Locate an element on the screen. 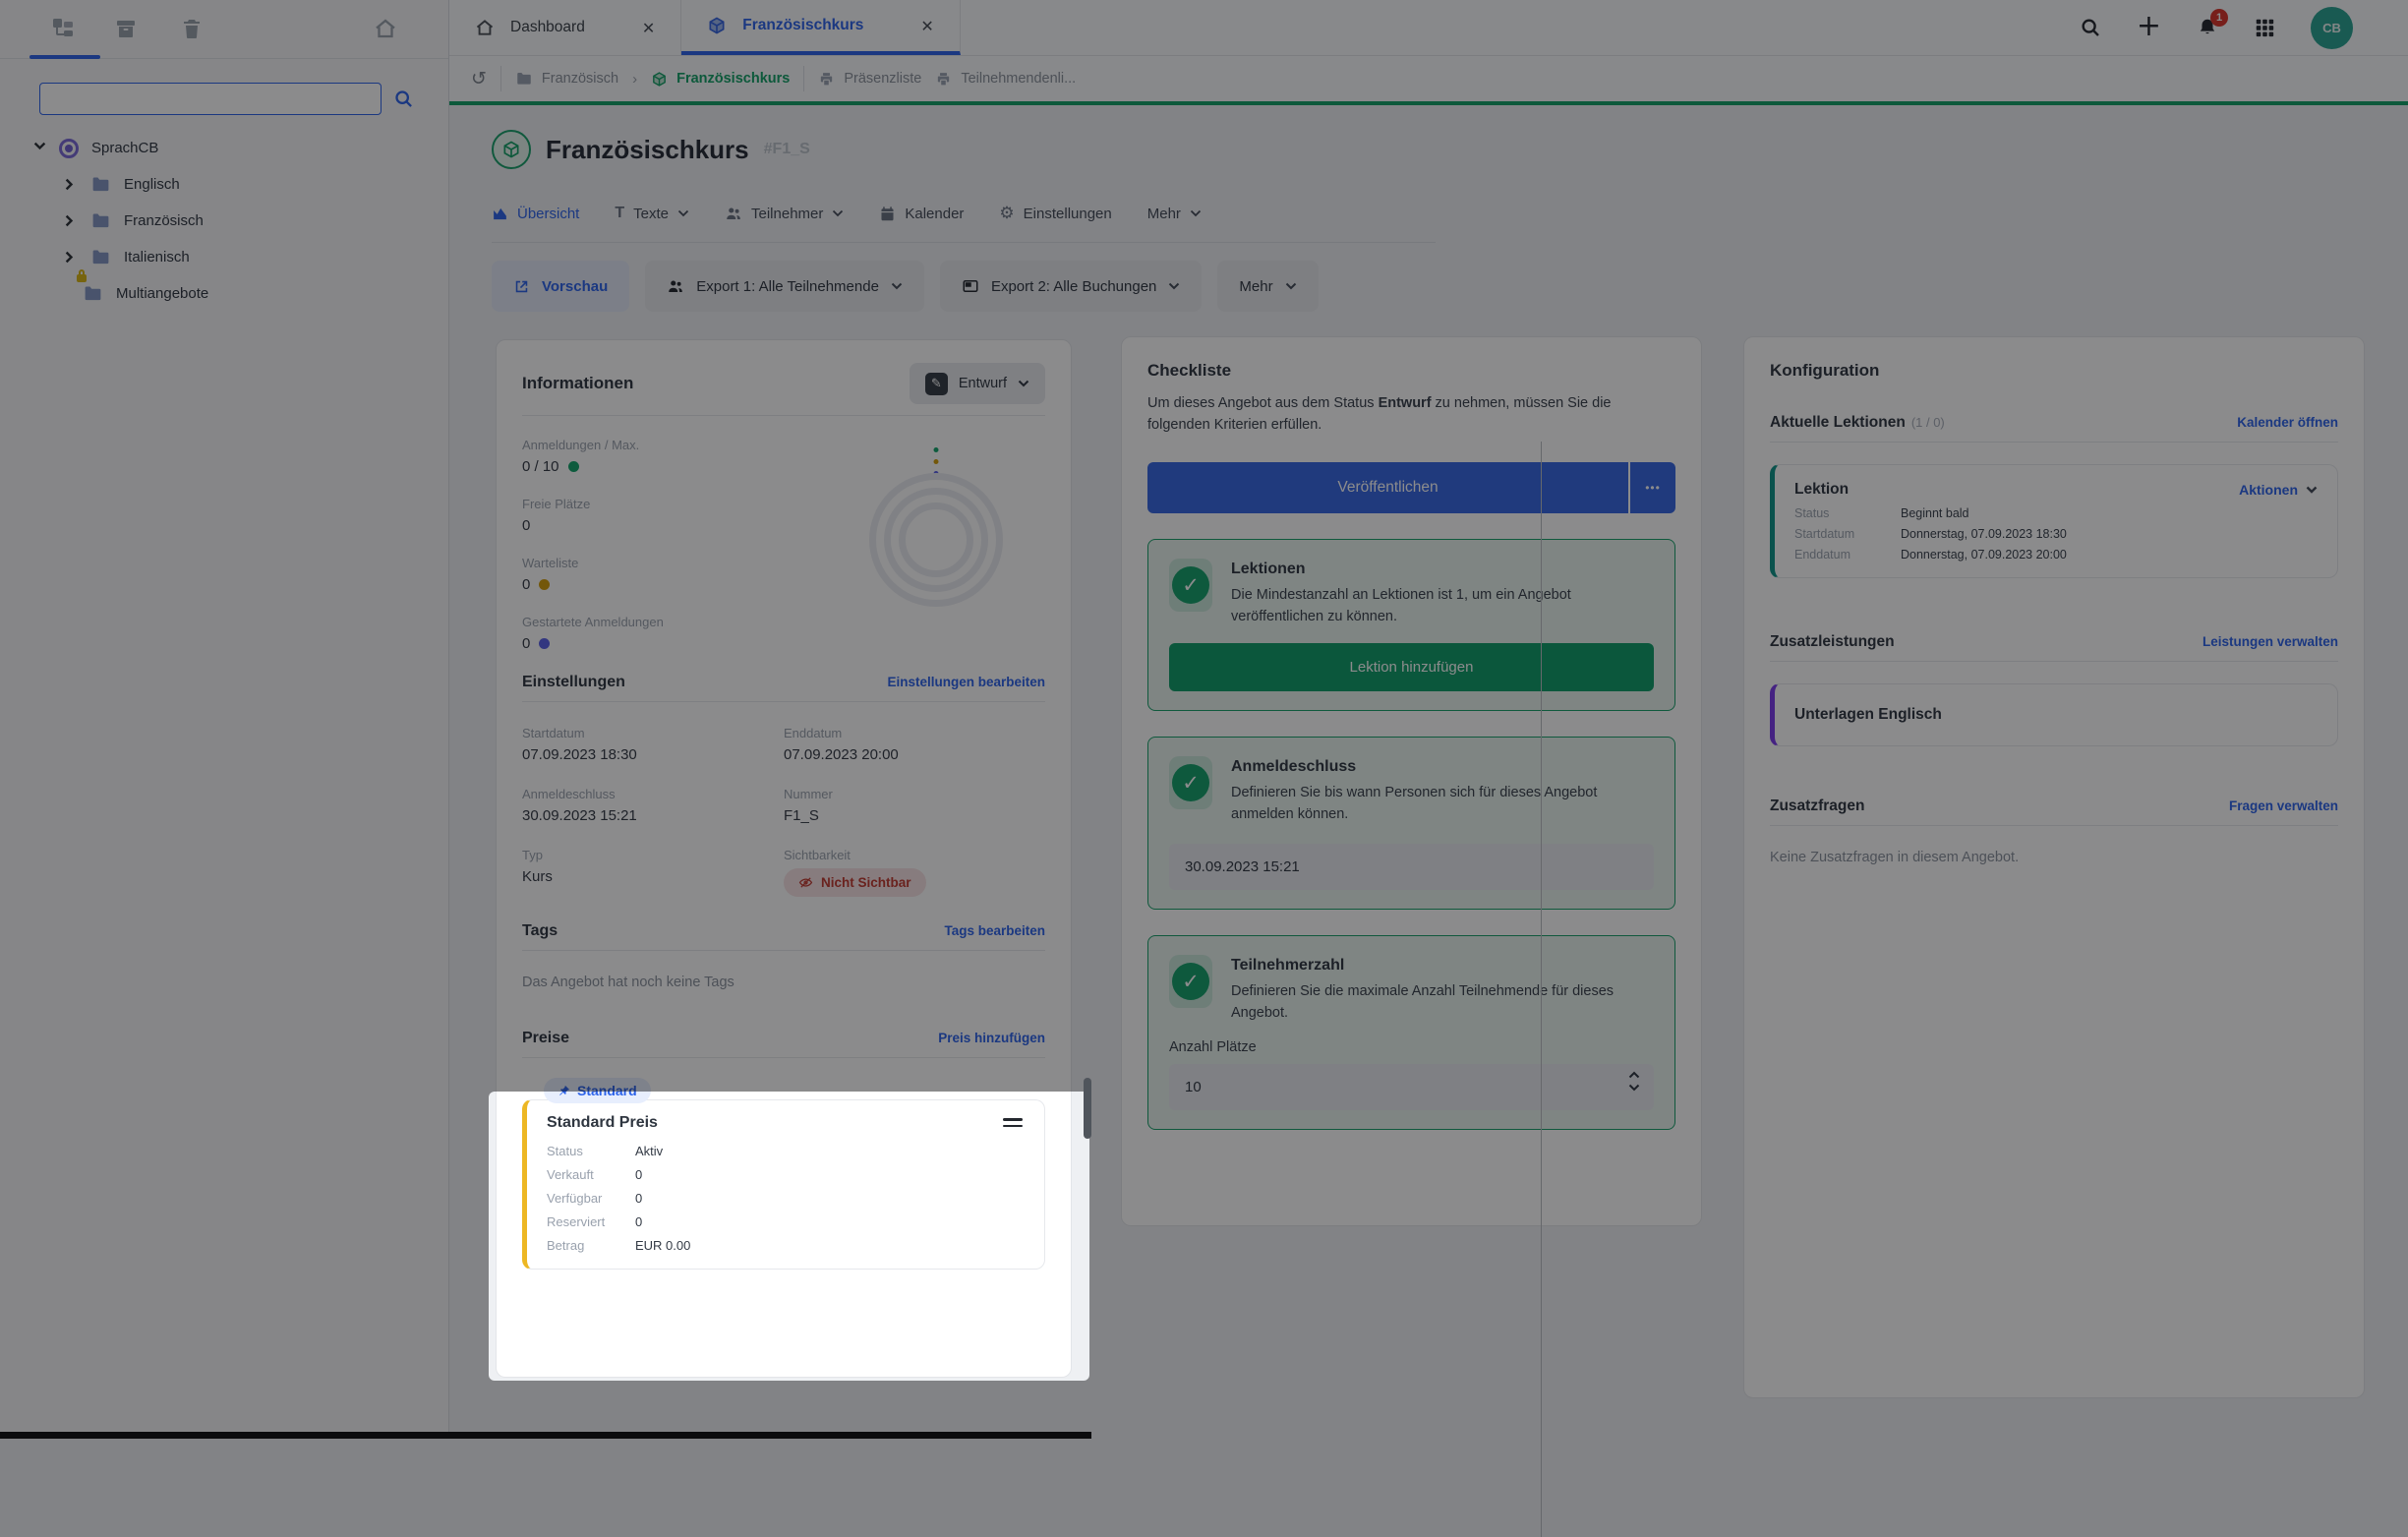  notifications-bell-icon: 1 is located at coordinates (2212, 23).